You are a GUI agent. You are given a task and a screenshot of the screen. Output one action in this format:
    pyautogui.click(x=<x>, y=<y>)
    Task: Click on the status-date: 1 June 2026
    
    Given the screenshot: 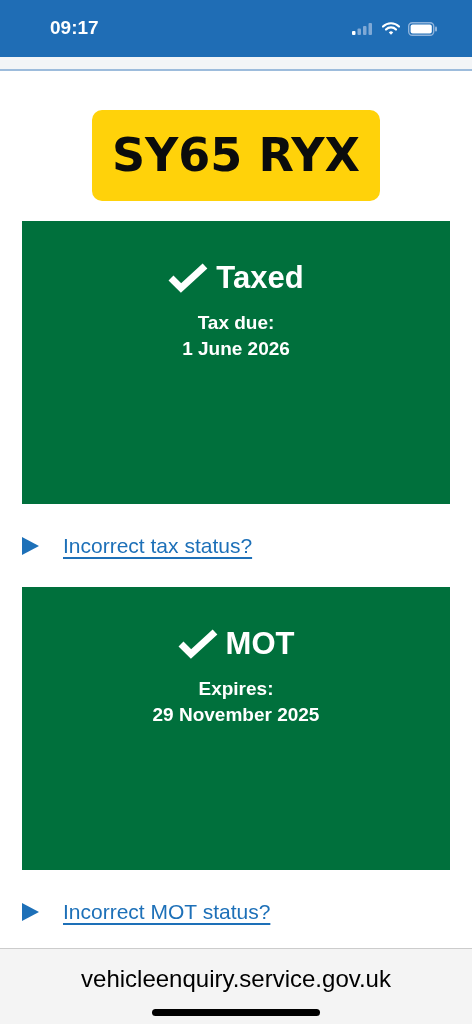 What is the action you would take?
    pyautogui.click(x=236, y=349)
    